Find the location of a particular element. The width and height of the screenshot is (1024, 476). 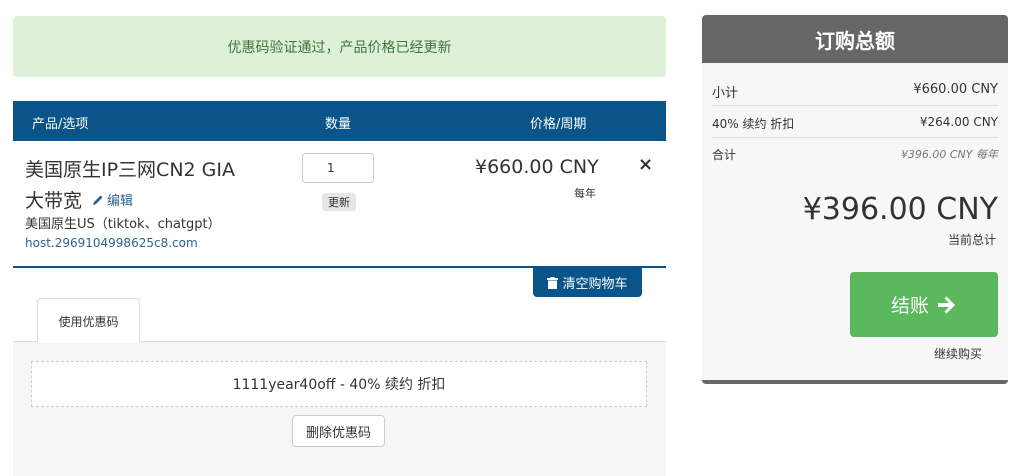

clear-cart-button: 清空购物车 is located at coordinates (587, 282).